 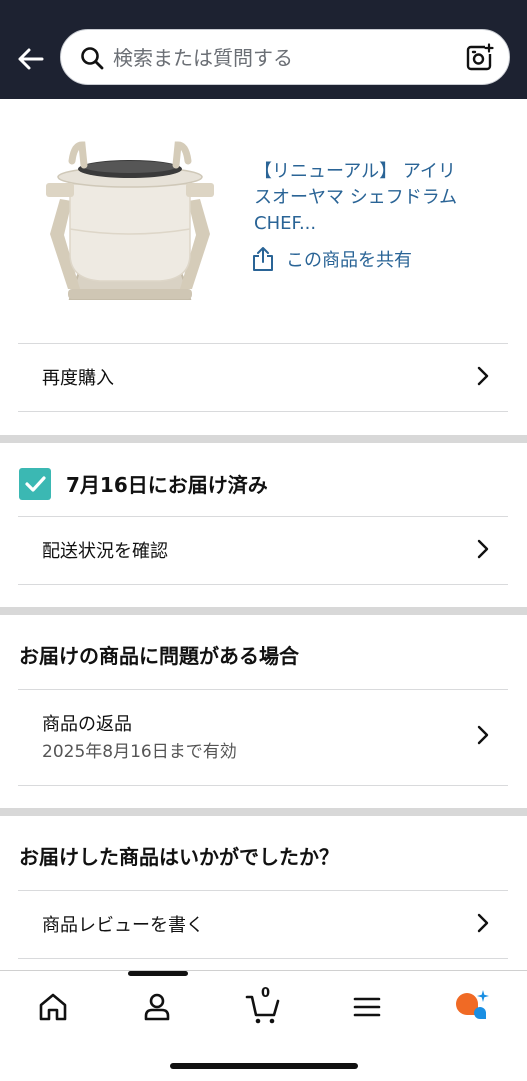 What do you see at coordinates (264, 1006) in the screenshot?
I see `cart-button: 0` at bounding box center [264, 1006].